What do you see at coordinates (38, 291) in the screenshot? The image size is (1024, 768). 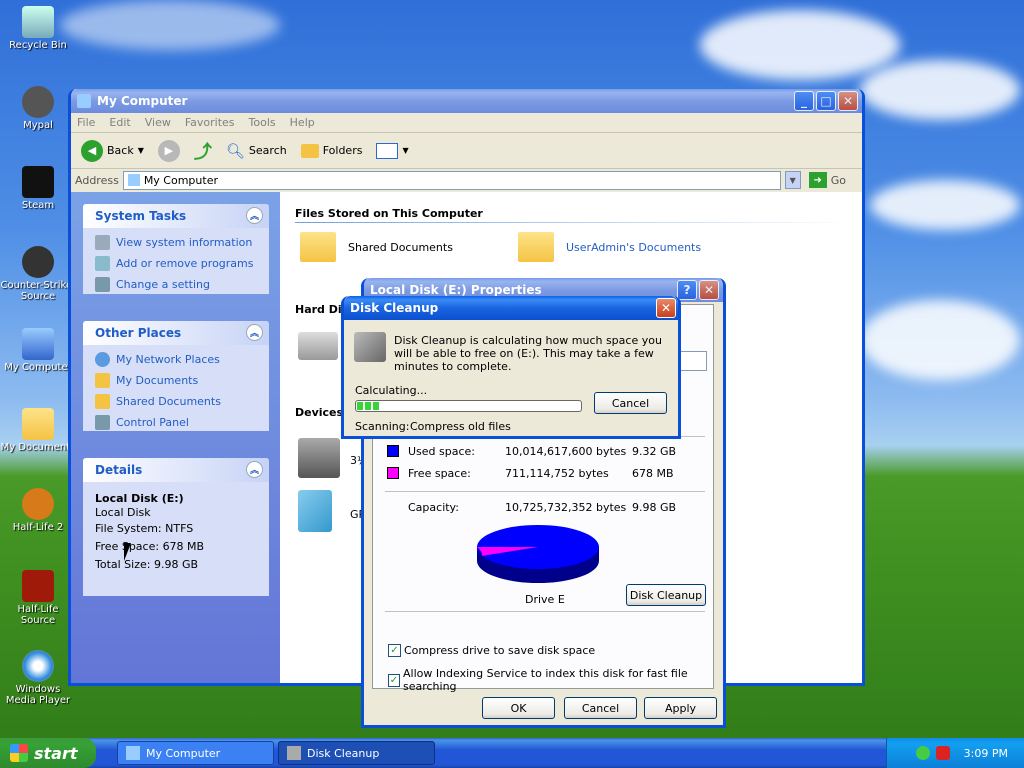 I see `desktop-icon-label: Counter-Strike: Source` at bounding box center [38, 291].